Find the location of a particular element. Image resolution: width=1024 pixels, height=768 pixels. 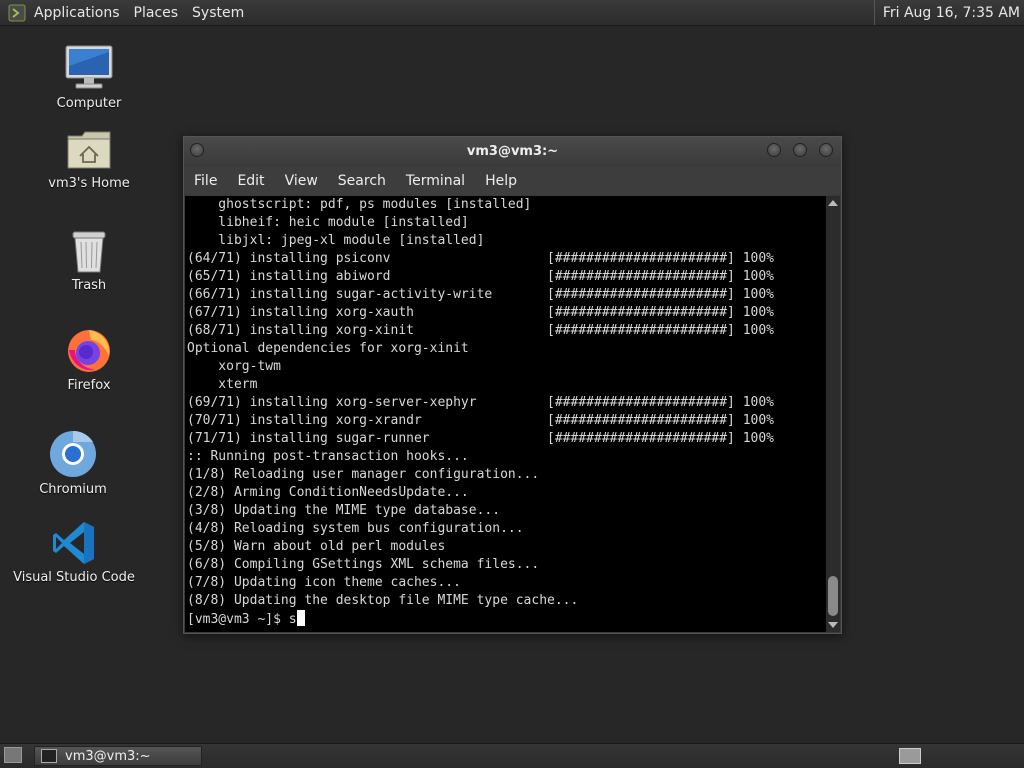

terminal-icon is located at coordinates (49, 756).